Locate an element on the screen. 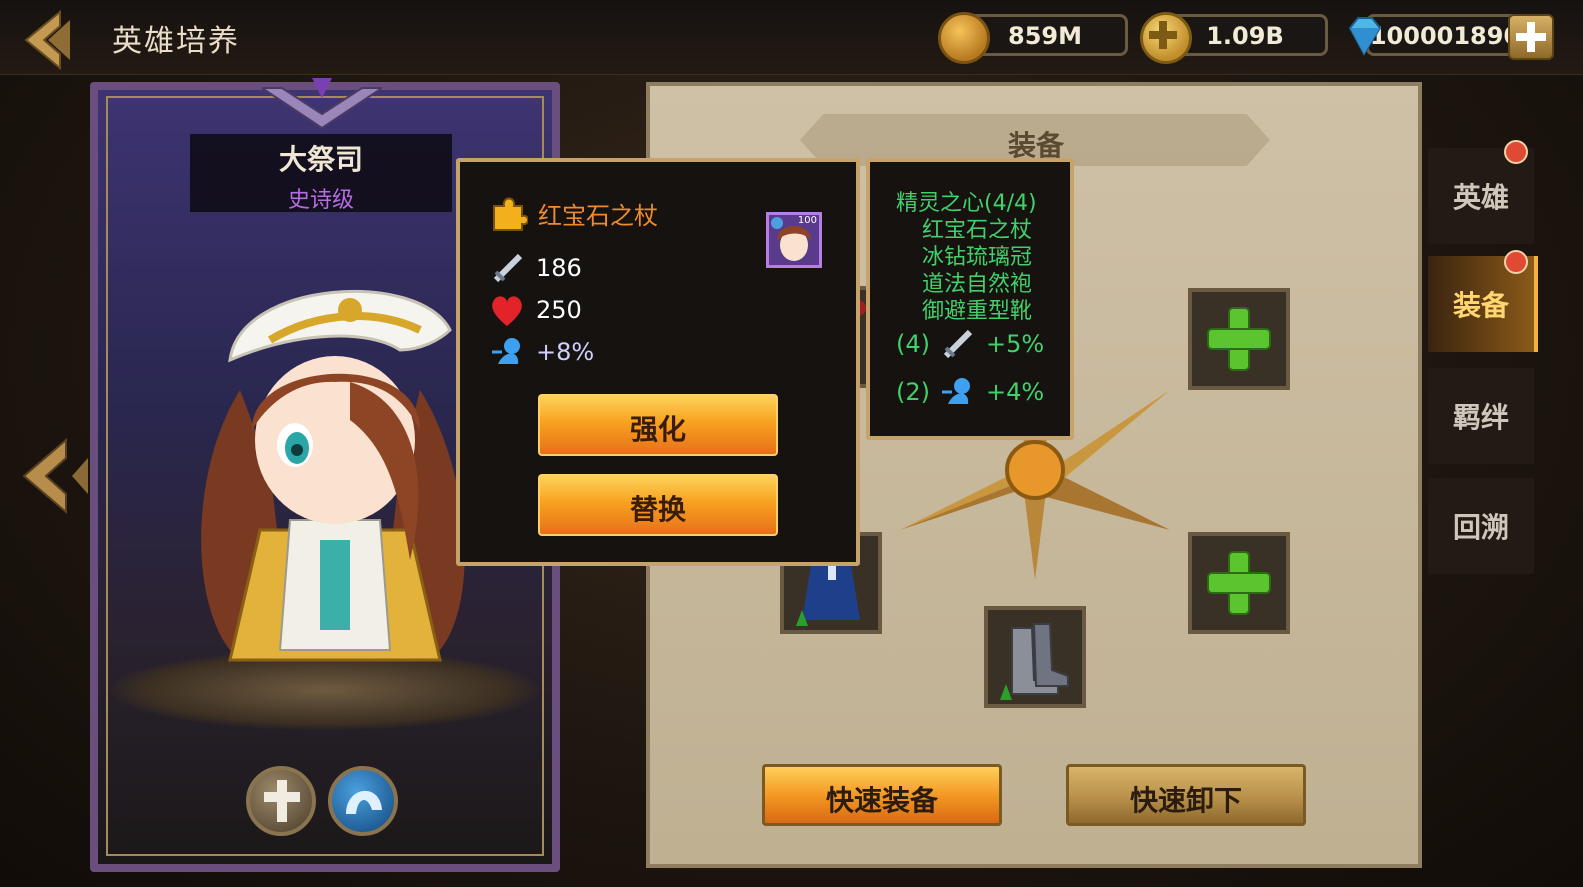  diamond-value: 100001890 is located at coordinates (1445, 36).